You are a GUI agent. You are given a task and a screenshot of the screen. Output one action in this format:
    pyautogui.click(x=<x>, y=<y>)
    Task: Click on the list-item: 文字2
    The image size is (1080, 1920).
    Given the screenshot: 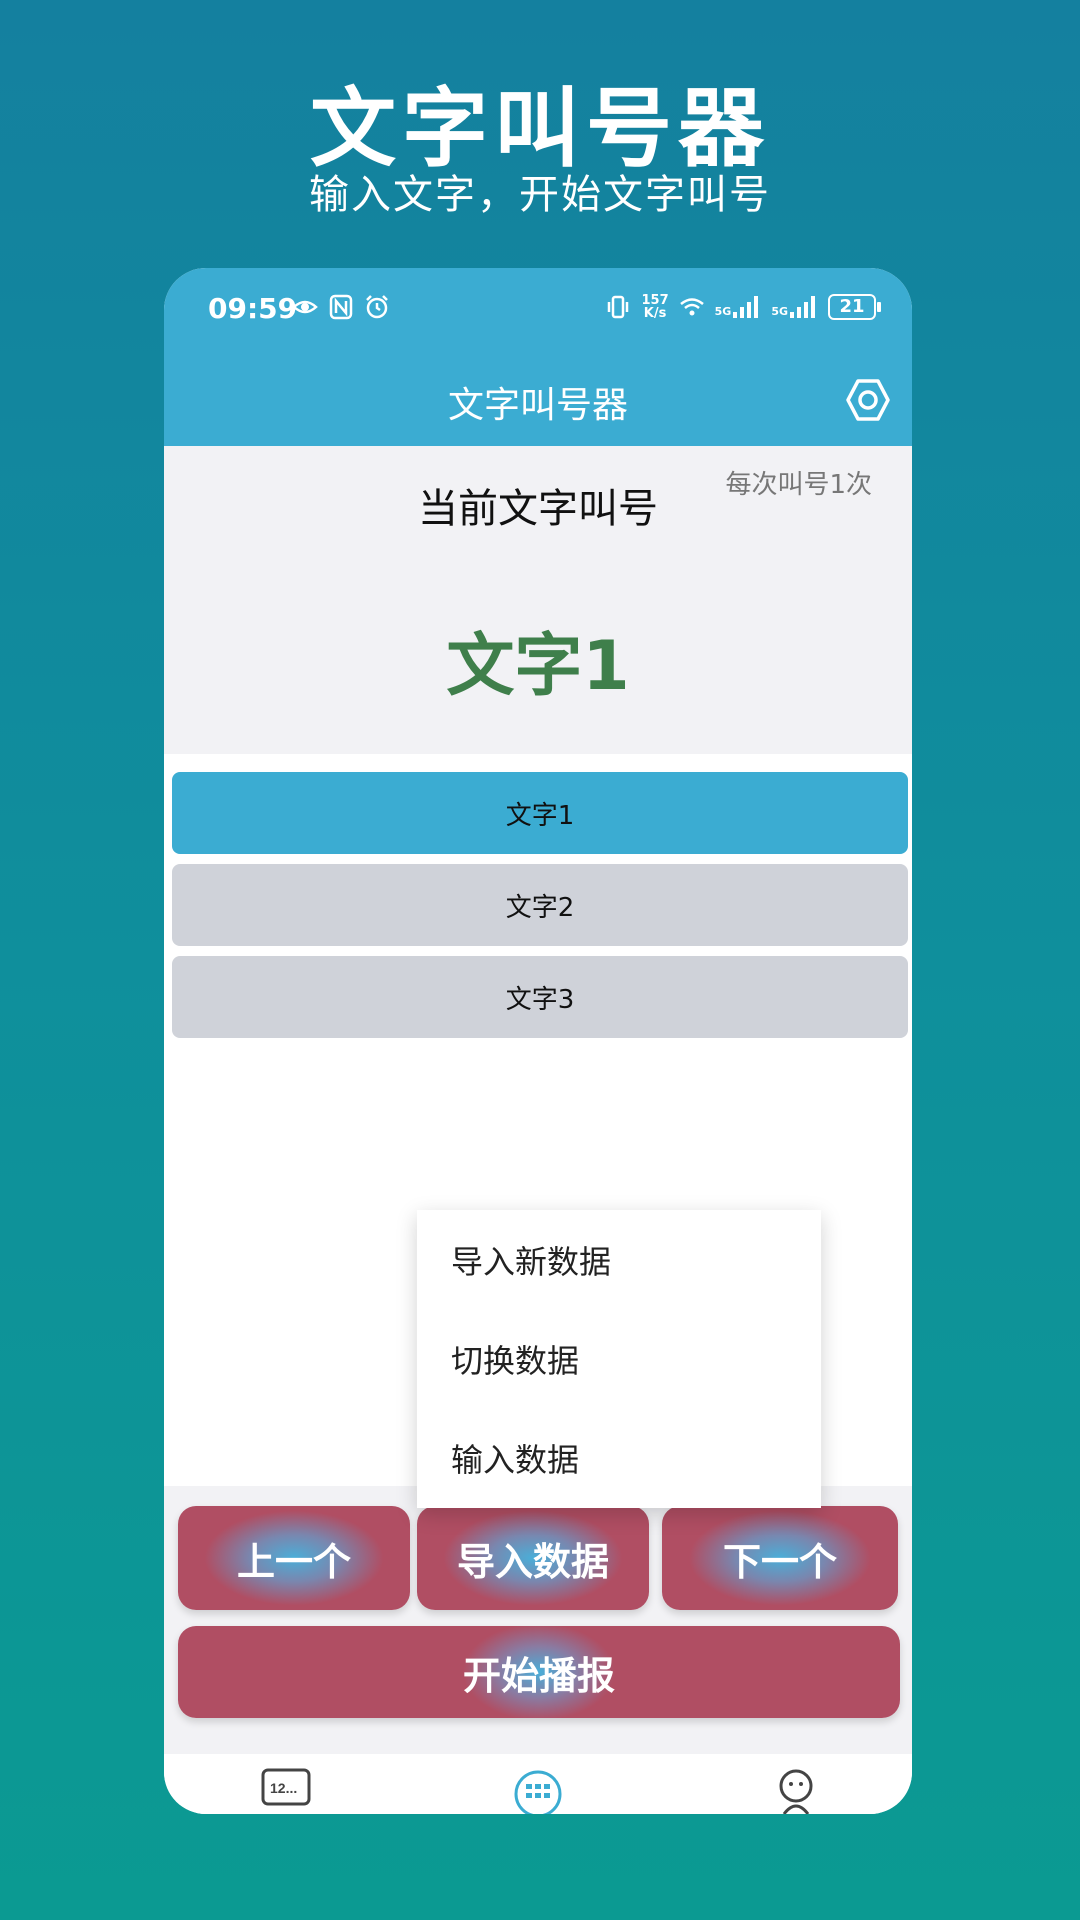 What is the action you would take?
    pyautogui.click(x=540, y=905)
    